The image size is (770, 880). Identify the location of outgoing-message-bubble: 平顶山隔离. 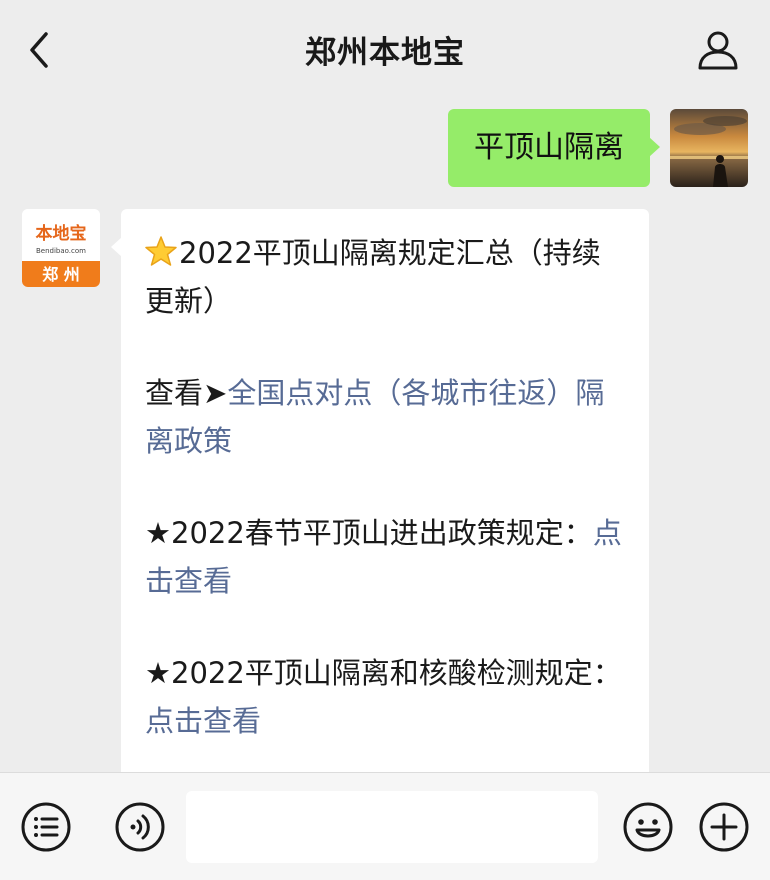
(554, 148).